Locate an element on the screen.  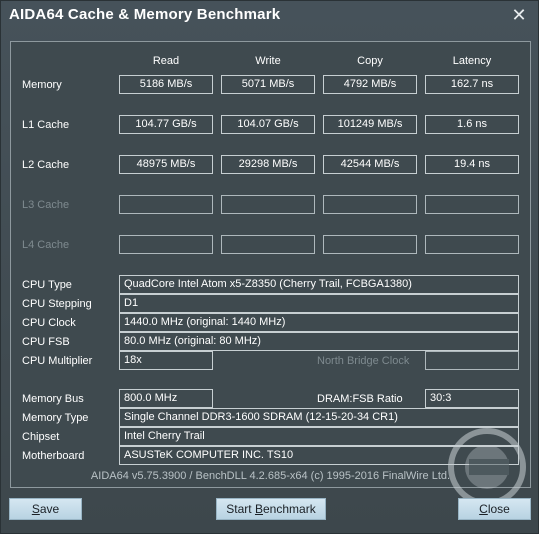
close-button: Close is located at coordinates (494, 509).